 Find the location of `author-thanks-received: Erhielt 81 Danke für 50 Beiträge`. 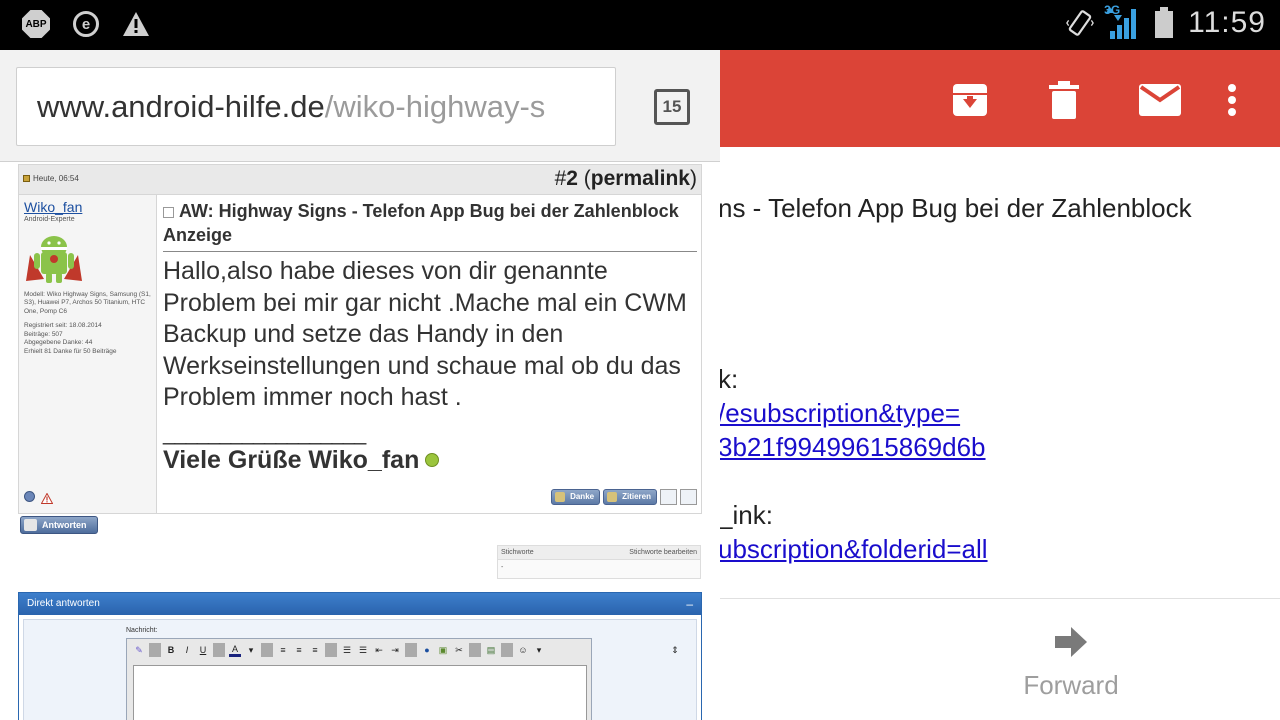

author-thanks-received: Erhielt 81 Danke für 50 Beiträge is located at coordinates (70, 351).